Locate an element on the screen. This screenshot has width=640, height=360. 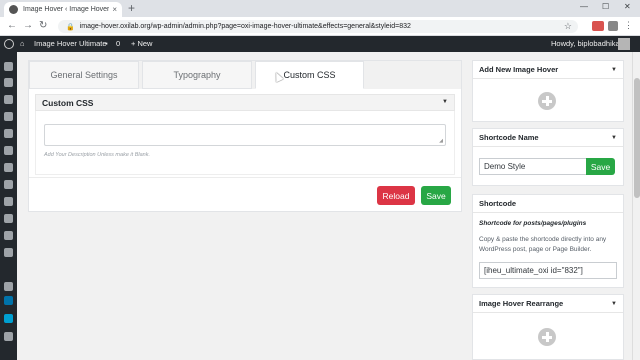
site-name-link: Image Hover Ultimate is located at coordinates (70, 43).